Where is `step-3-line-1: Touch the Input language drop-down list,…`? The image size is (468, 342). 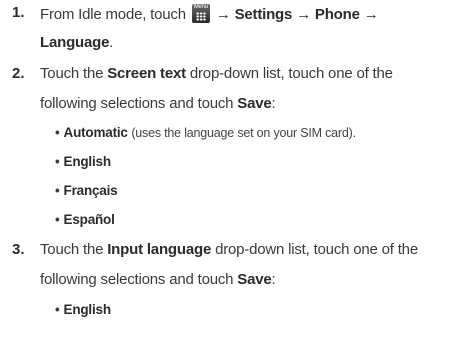
step-3-line-1: Touch the Input language drop-down list,… is located at coordinates (229, 249).